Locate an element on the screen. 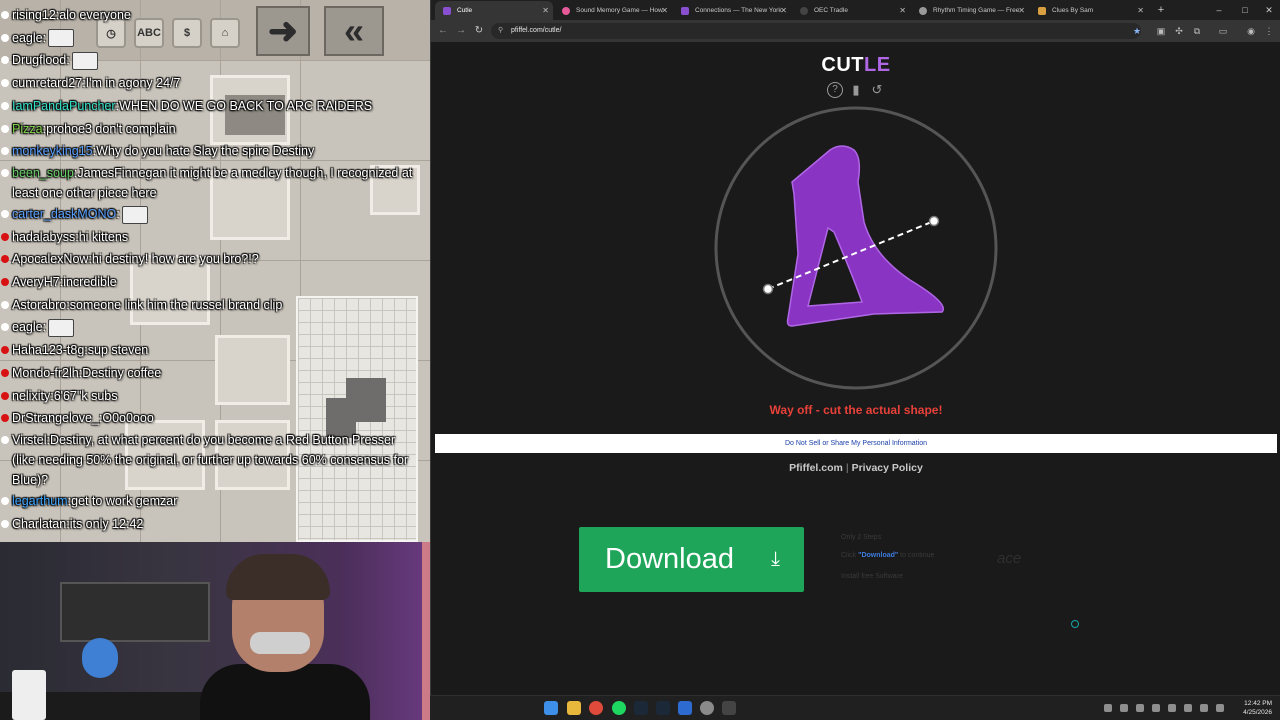  settings-icon is located at coordinates (707, 708).